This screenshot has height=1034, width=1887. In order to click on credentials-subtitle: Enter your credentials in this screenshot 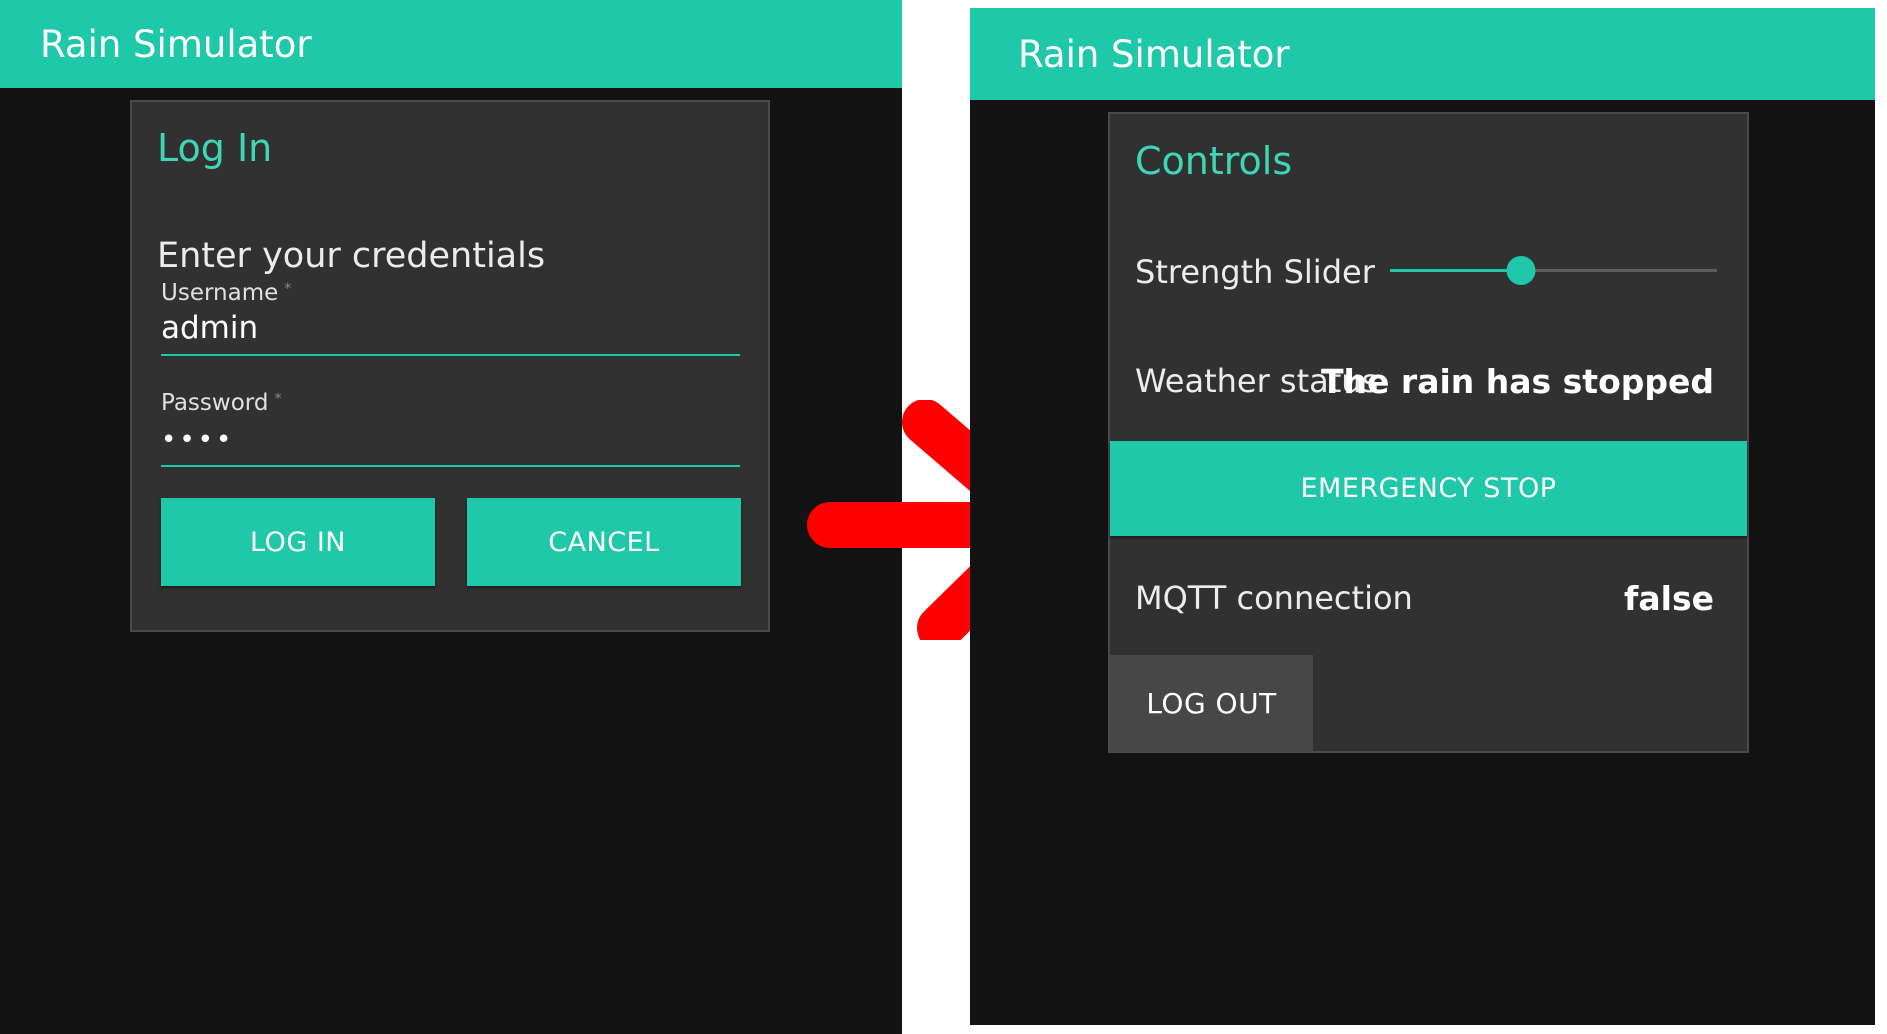, I will do `click(351, 256)`.